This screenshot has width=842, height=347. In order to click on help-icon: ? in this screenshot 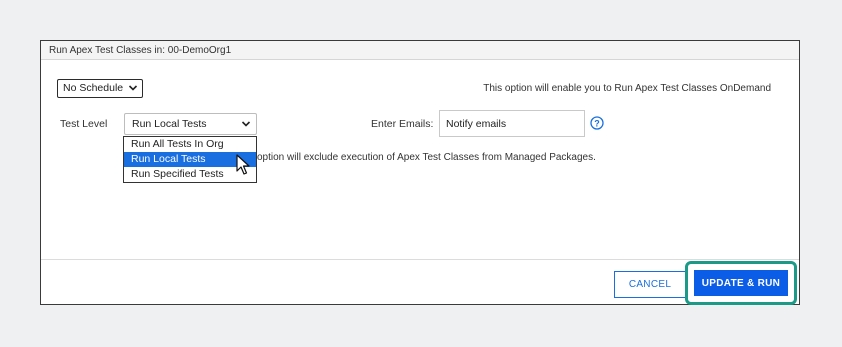, I will do `click(597, 123)`.